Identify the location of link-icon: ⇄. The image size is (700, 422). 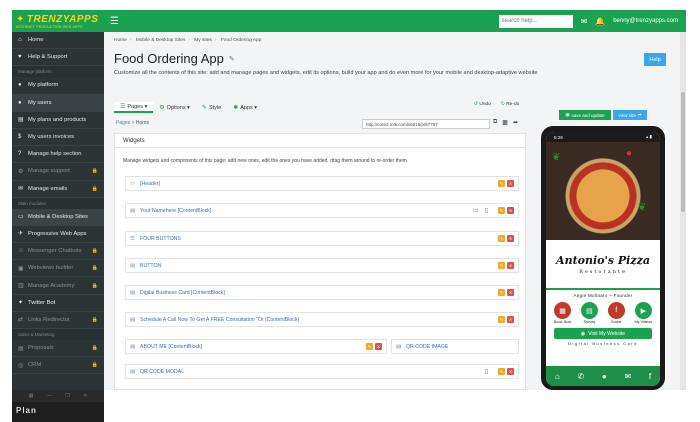
(21, 320).